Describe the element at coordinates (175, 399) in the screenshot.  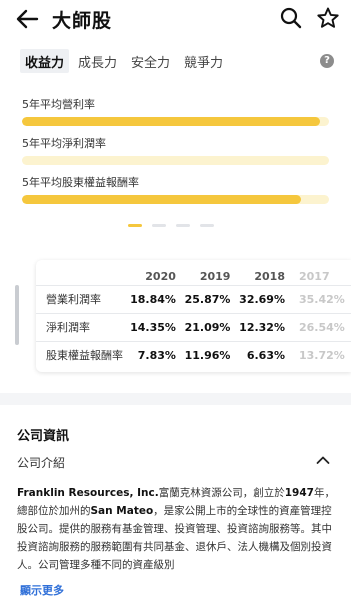
I see `section-divider` at that location.